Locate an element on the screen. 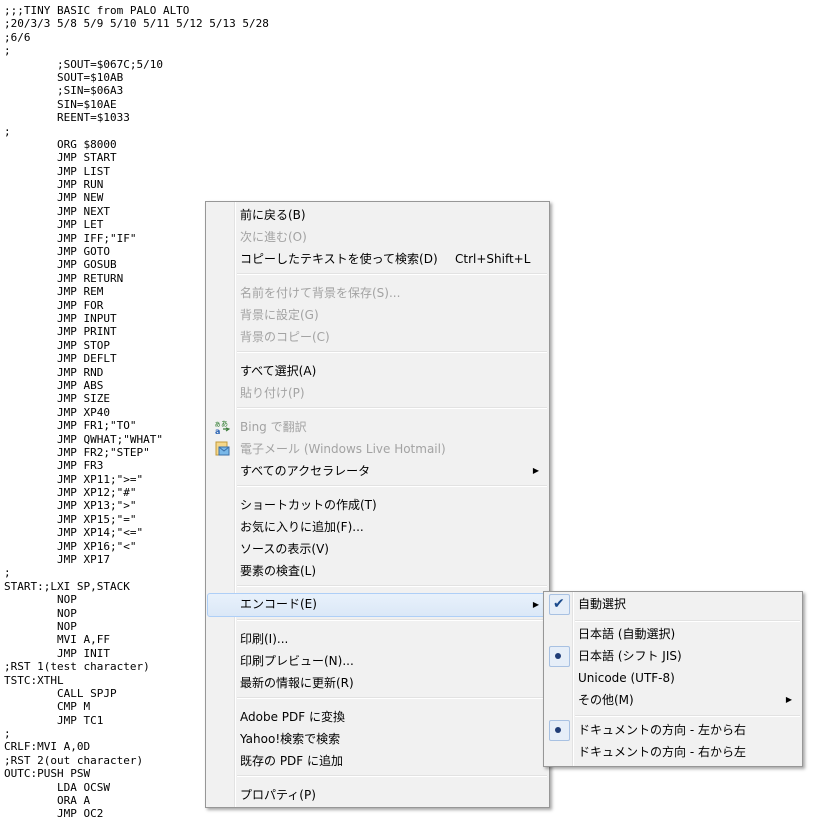  menu-item-email: 電子メール (Windows Live Hotmail) is located at coordinates (377, 449).